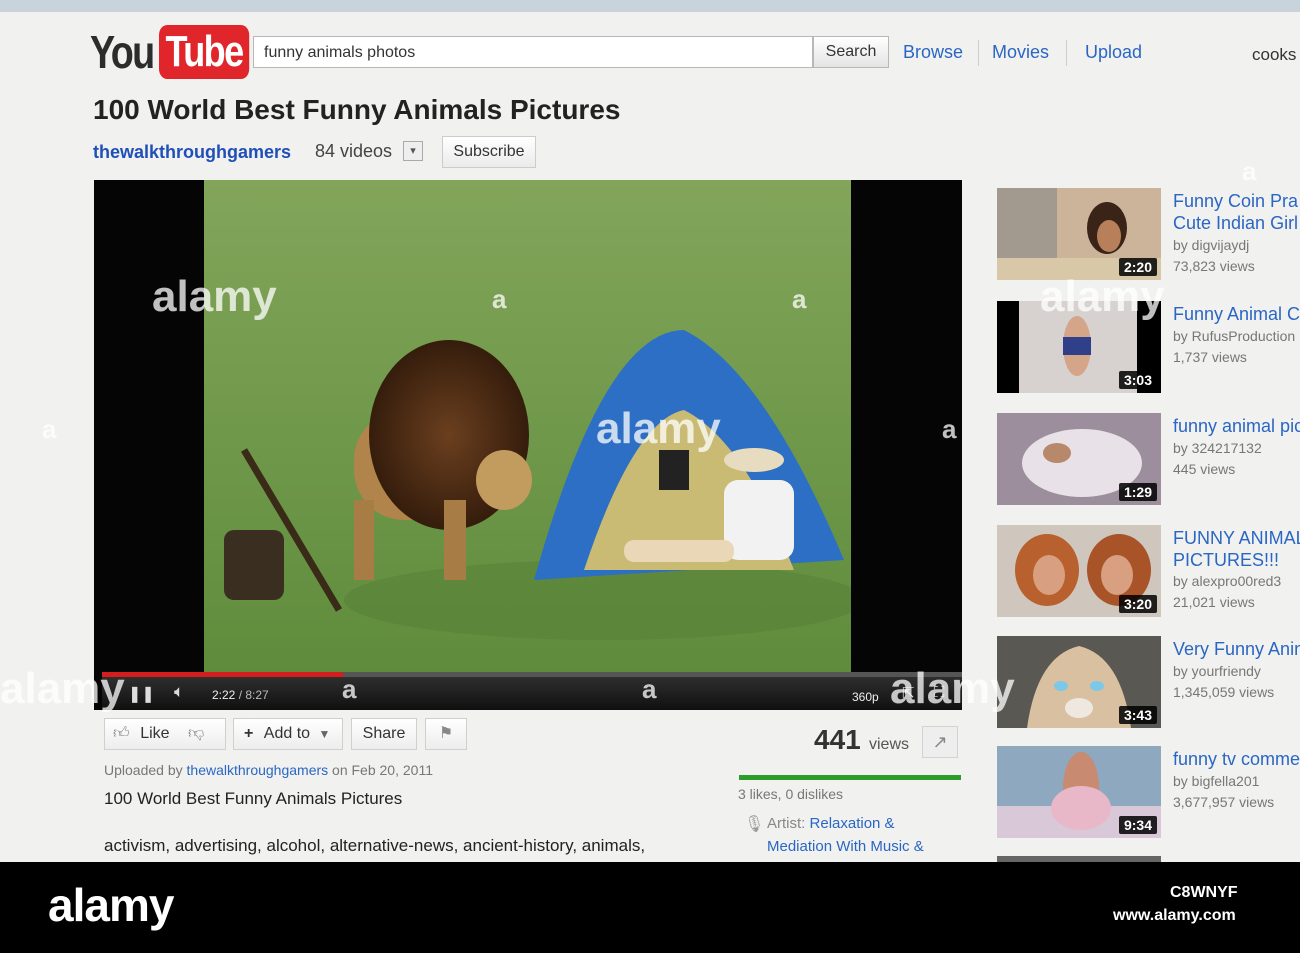 This screenshot has height=953, width=1300. What do you see at coordinates (1217, 448) in the screenshot?
I see `related-uploader: by 324217132` at bounding box center [1217, 448].